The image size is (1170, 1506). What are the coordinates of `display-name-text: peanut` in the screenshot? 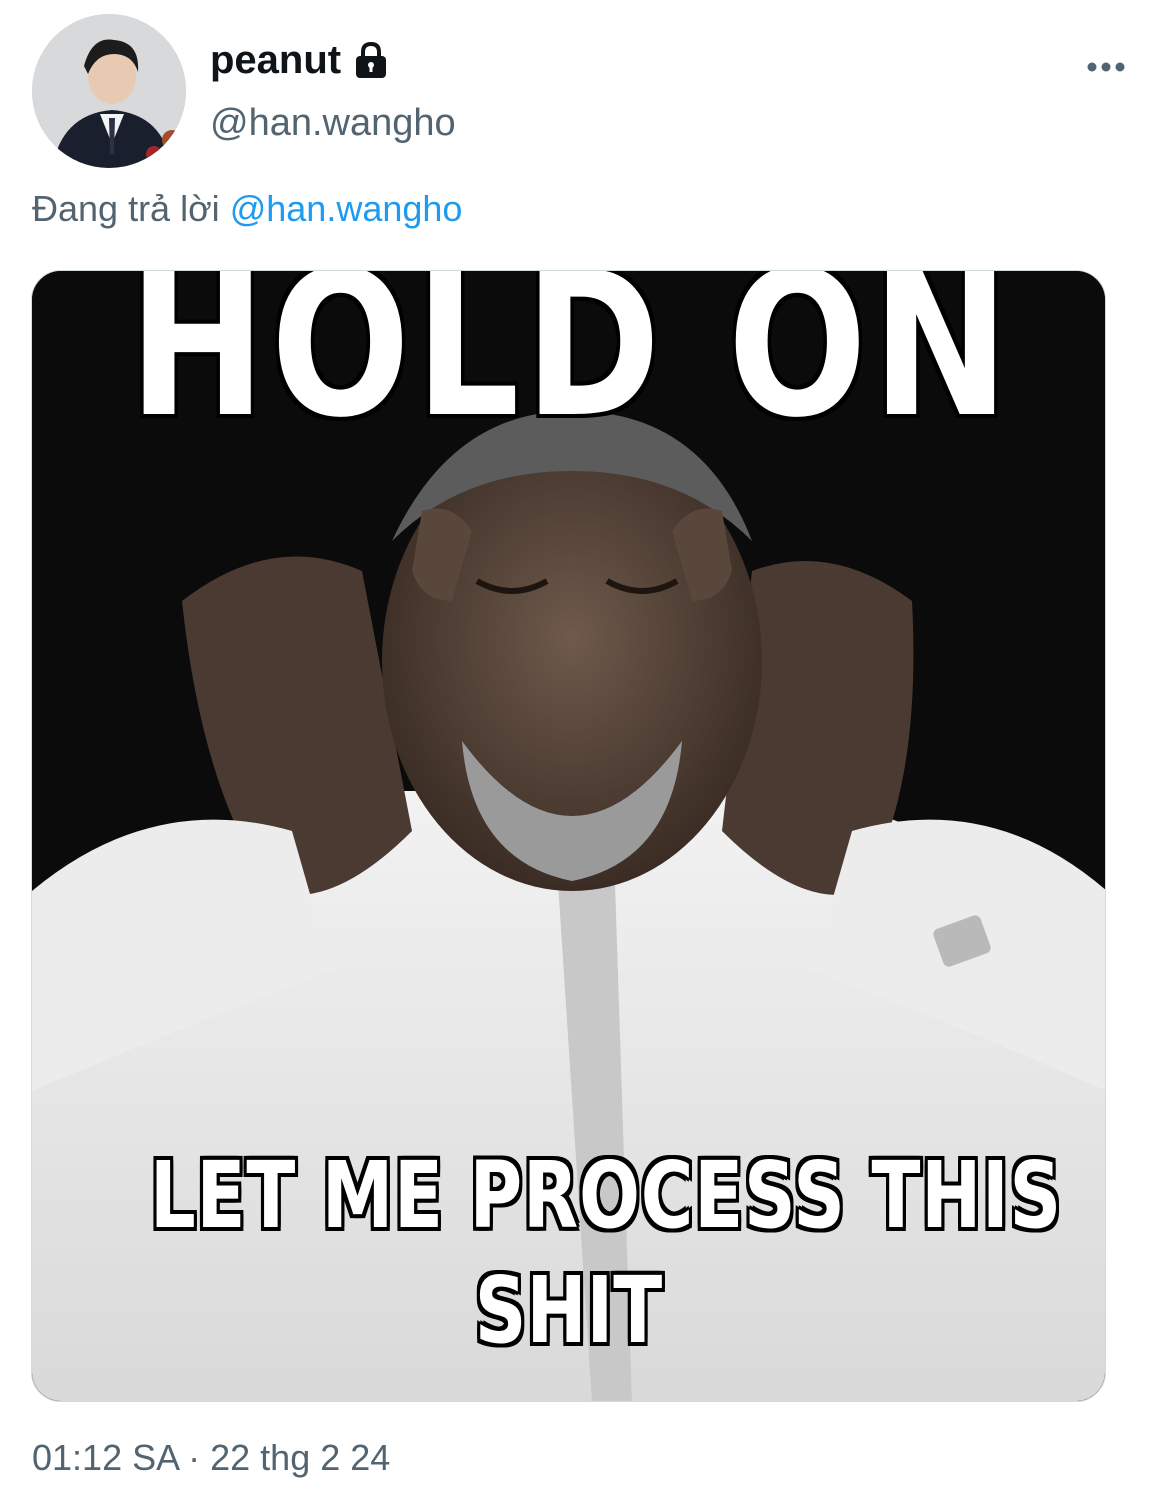 It's located at (276, 60).